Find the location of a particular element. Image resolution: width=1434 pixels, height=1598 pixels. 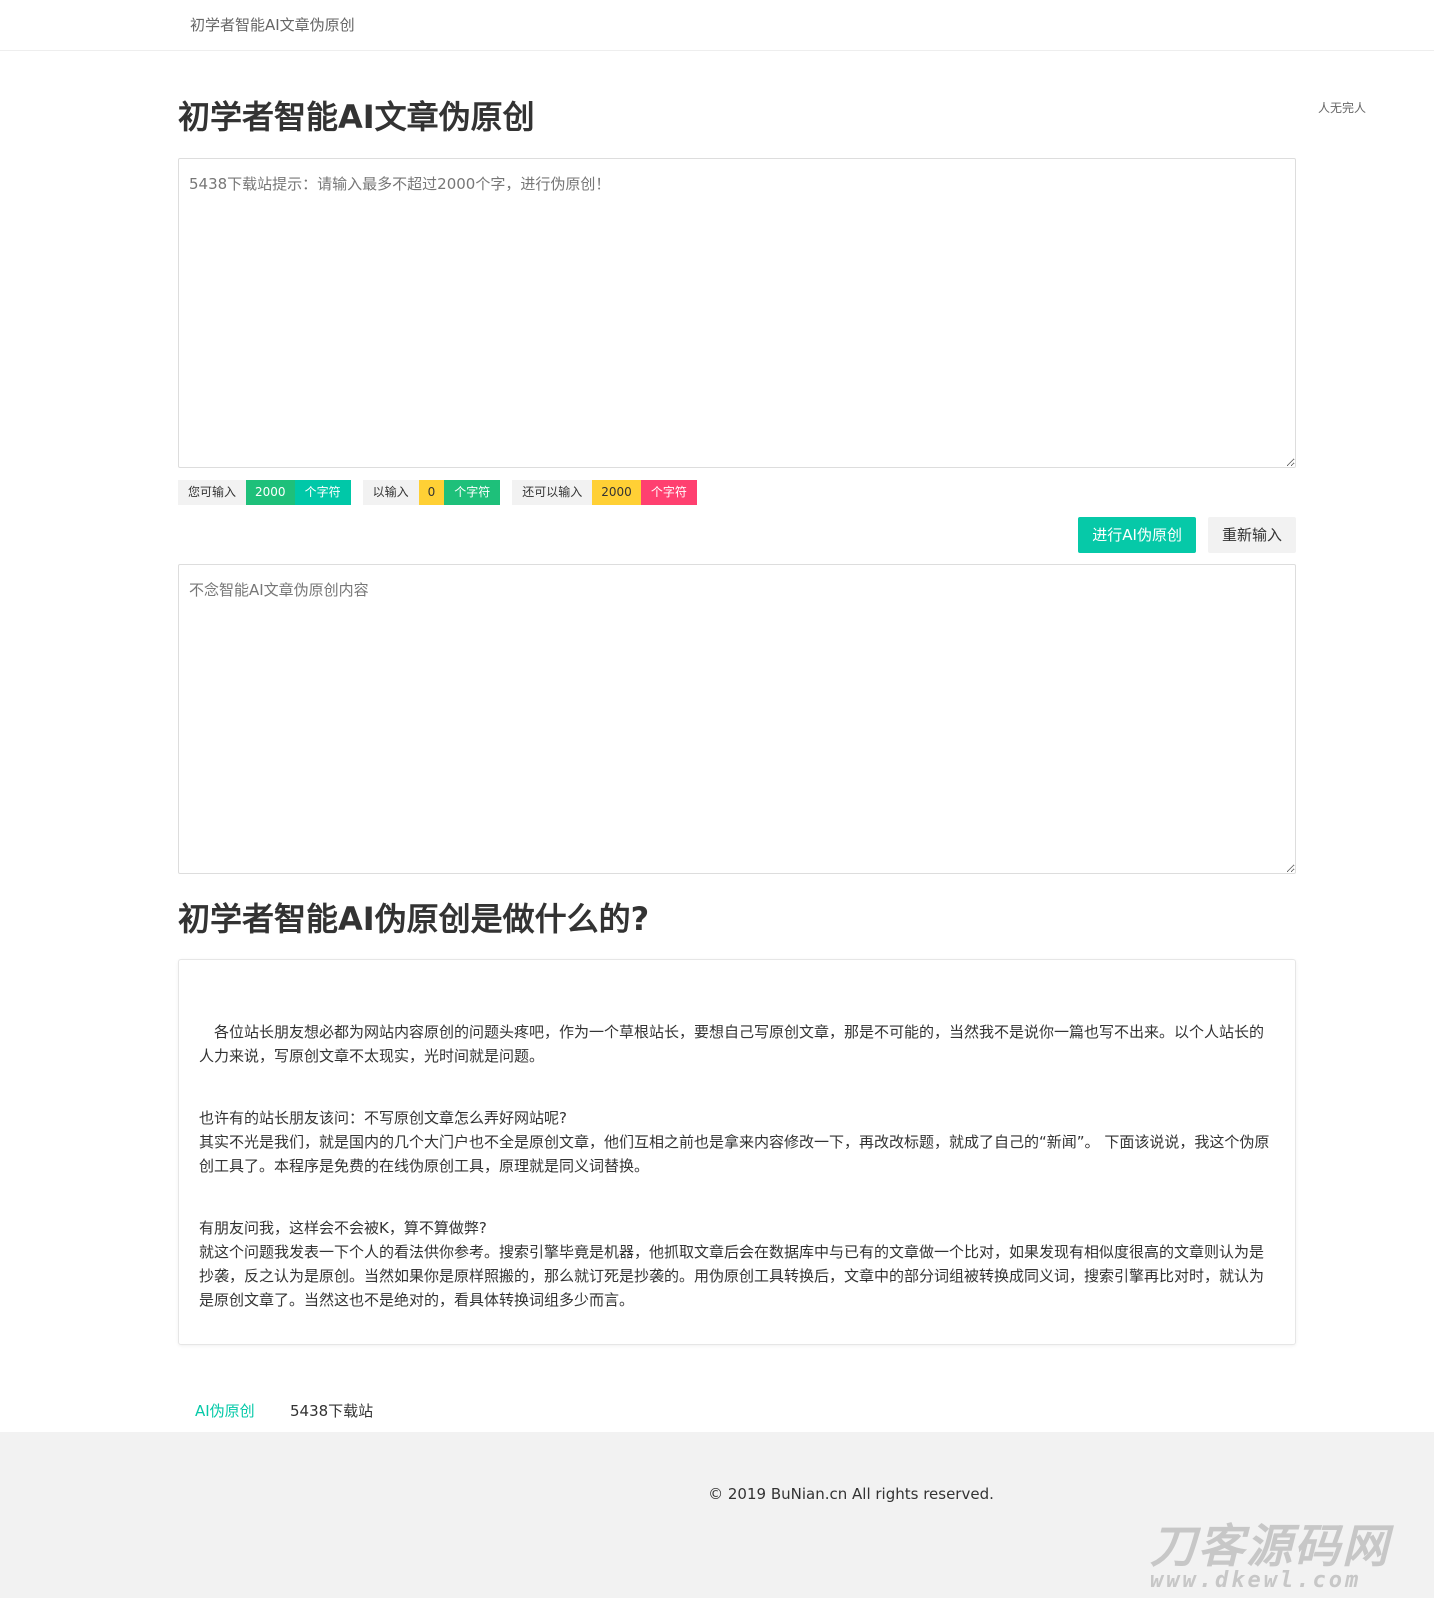

watermark-sub-text: www.dkewl.com is located at coordinates (1256, 1580).